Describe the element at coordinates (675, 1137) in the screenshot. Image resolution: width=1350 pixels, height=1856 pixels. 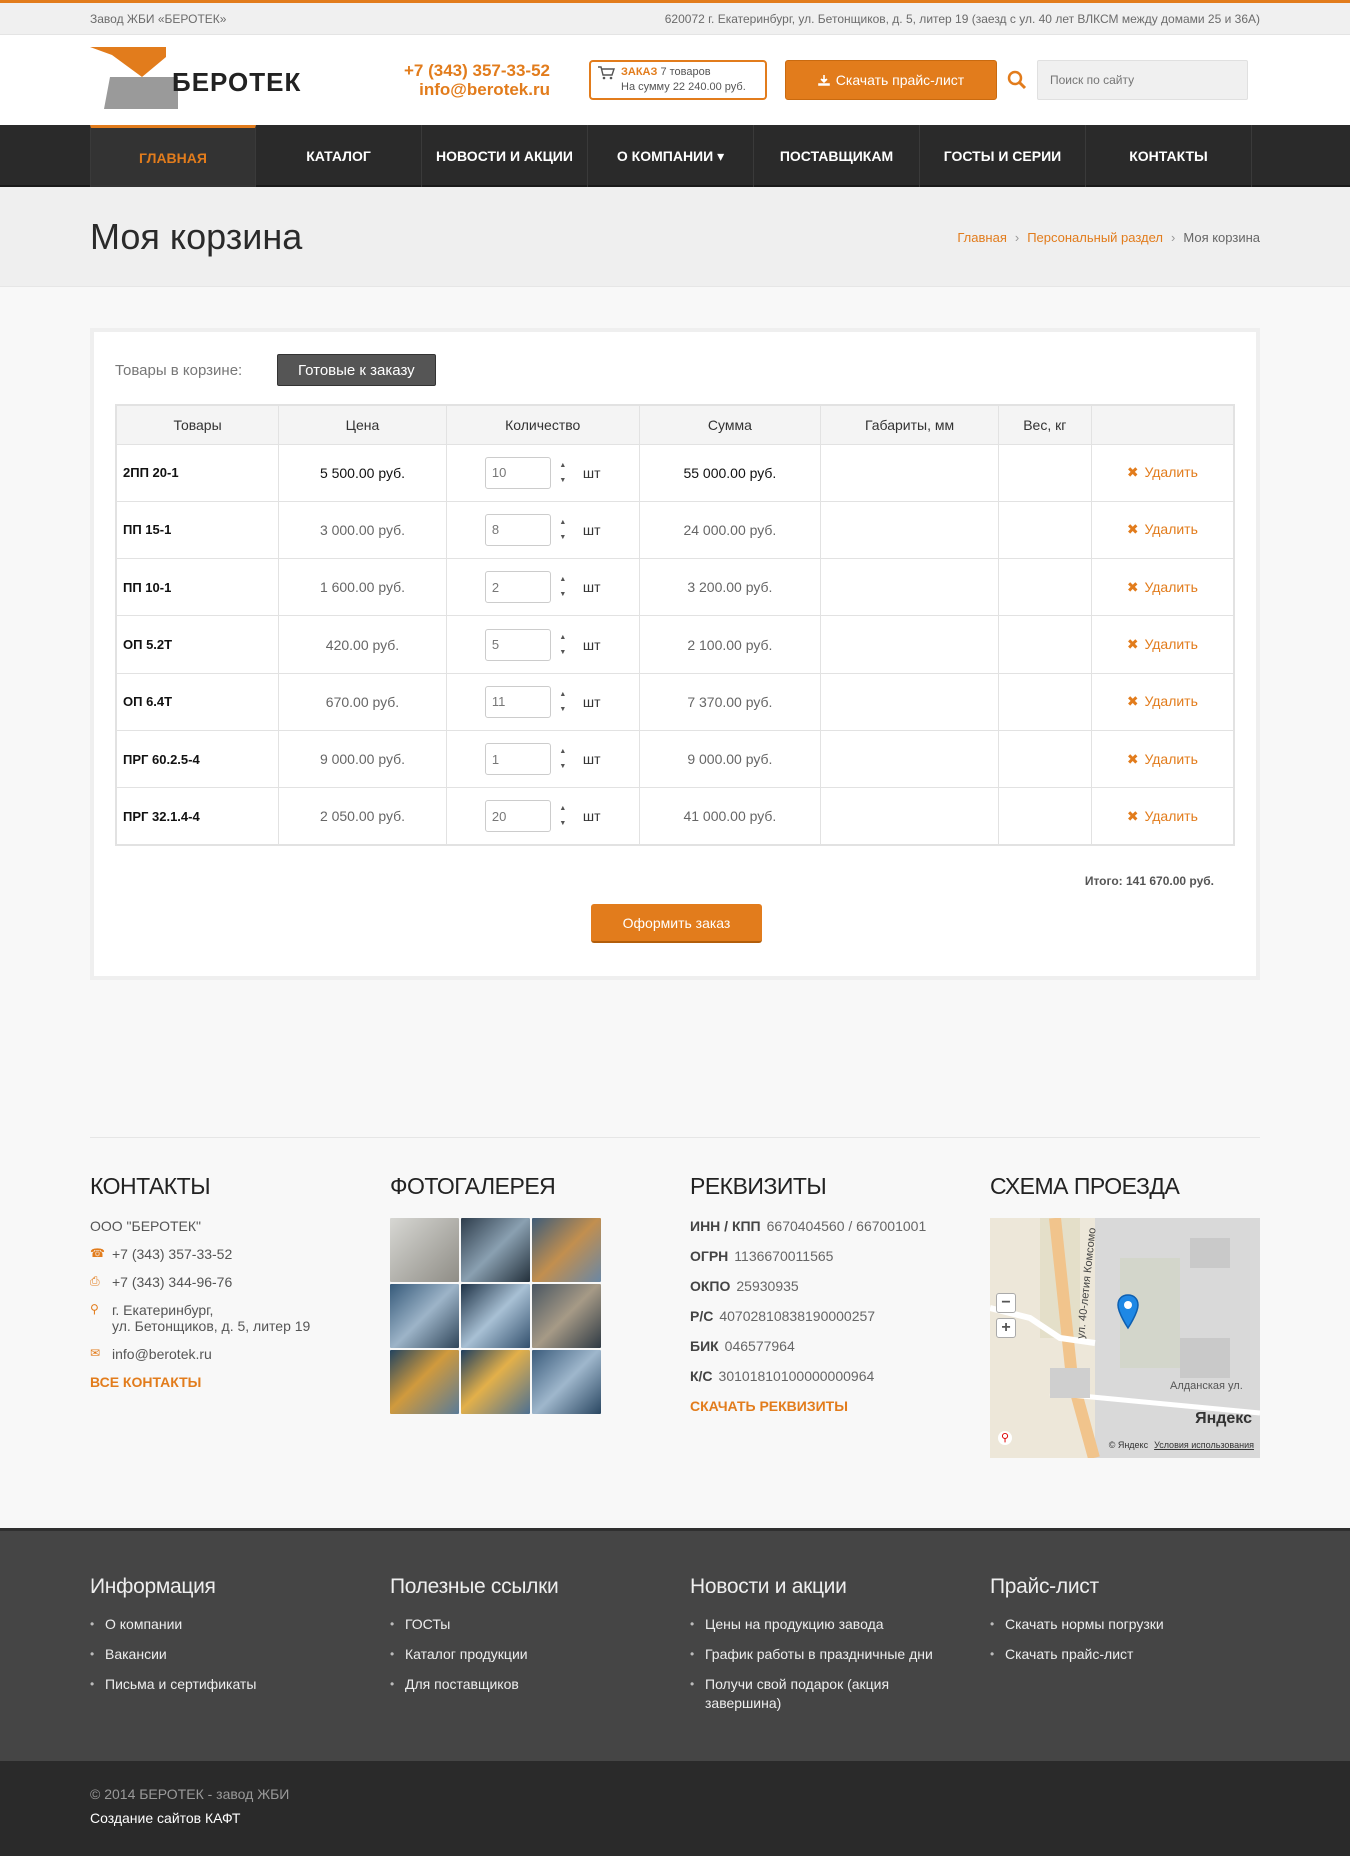
I see `footer-divider` at that location.